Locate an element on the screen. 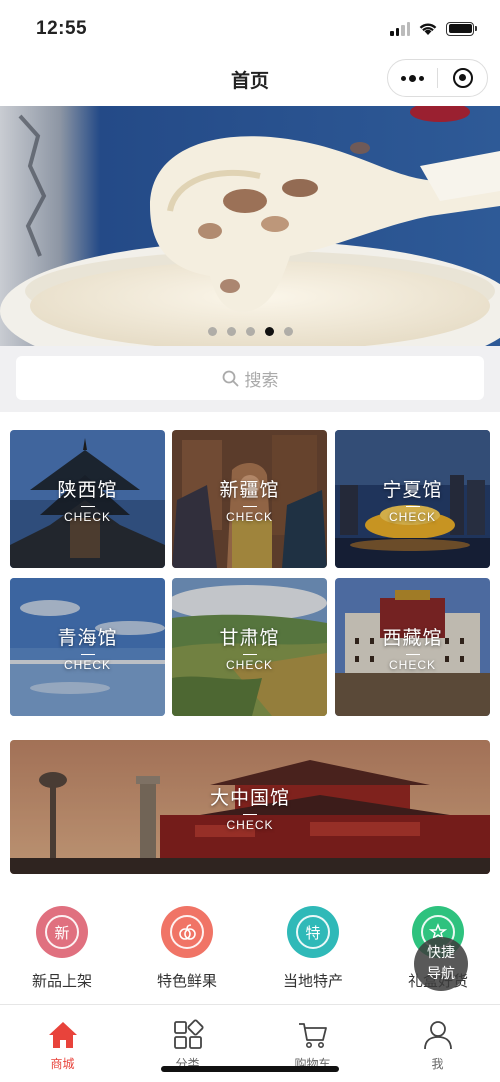 Image resolution: width=500 pixels, height=1082 pixels. category-local-specialty: 特 当地特产 is located at coordinates (313, 948).